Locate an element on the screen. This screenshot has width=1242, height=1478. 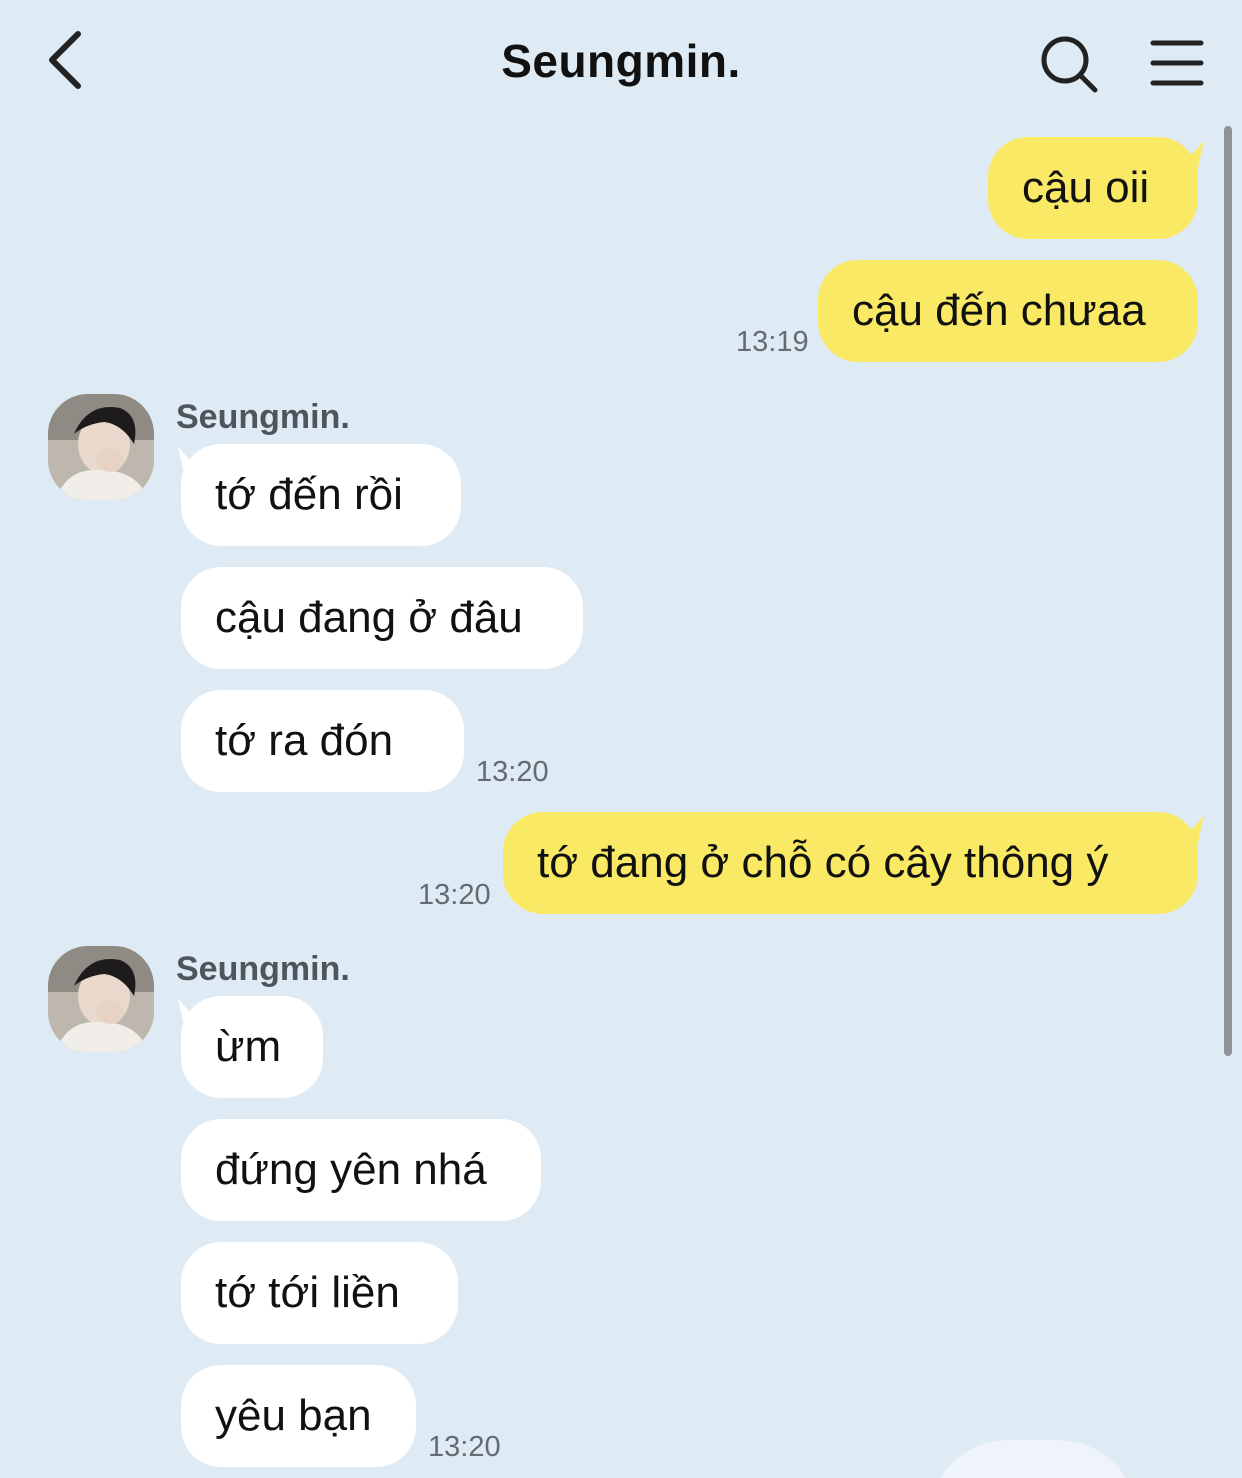
message-text: ừm is located at coordinates (248, 1046).